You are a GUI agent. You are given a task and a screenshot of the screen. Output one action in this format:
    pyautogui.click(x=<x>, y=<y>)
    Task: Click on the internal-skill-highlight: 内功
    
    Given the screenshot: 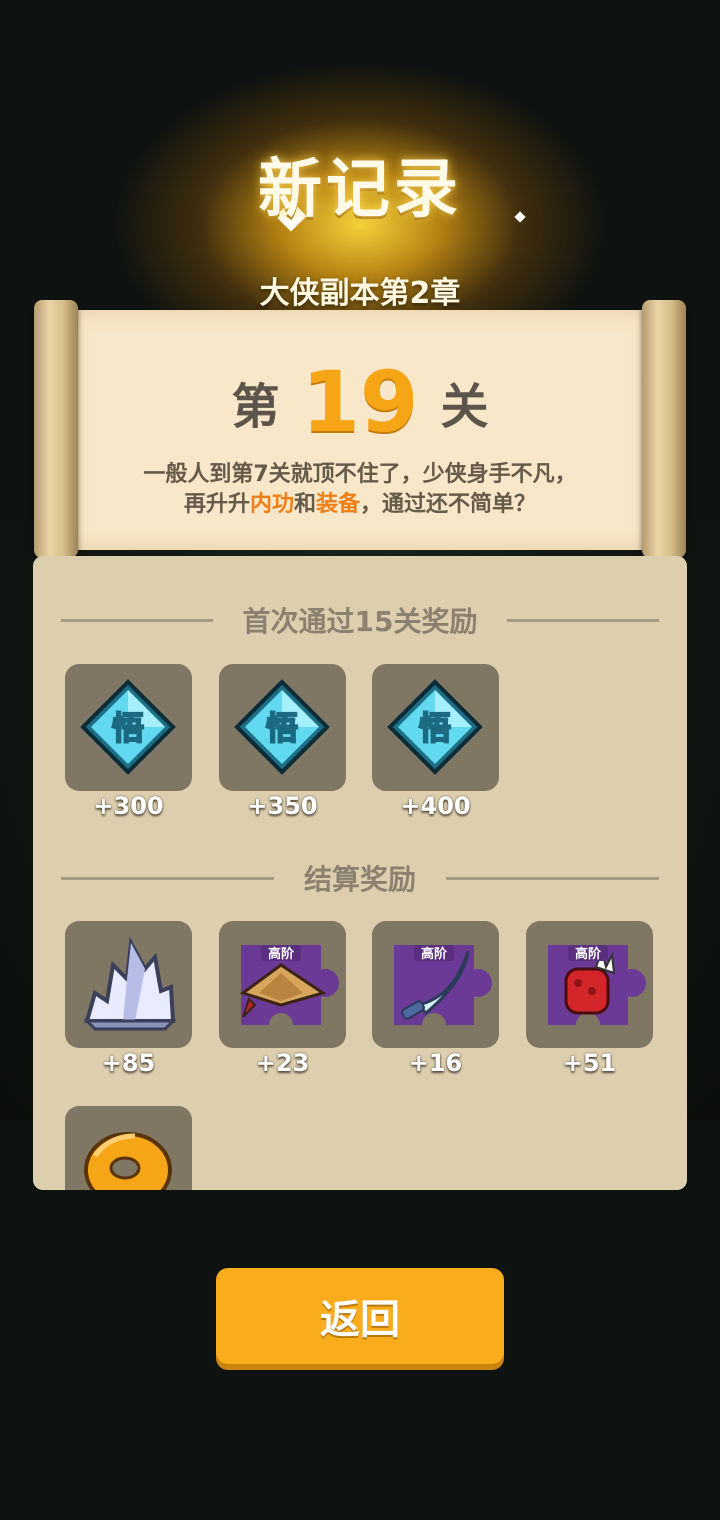 What is the action you would take?
    pyautogui.click(x=271, y=504)
    